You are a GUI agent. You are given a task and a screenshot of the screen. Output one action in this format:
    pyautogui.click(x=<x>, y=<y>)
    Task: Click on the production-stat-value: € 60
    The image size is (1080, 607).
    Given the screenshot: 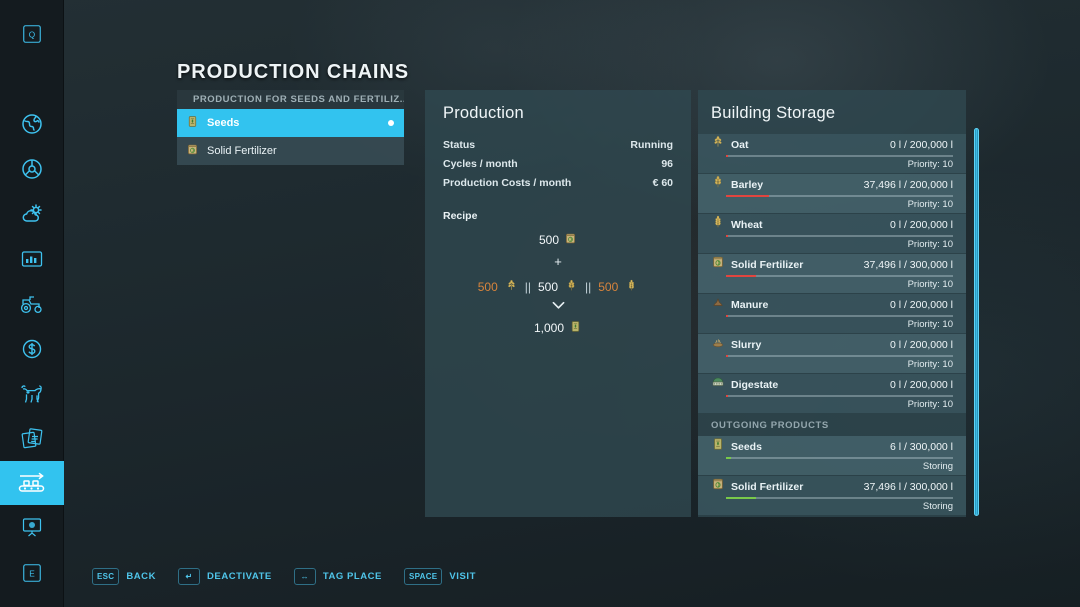 What is the action you would take?
    pyautogui.click(x=662, y=183)
    